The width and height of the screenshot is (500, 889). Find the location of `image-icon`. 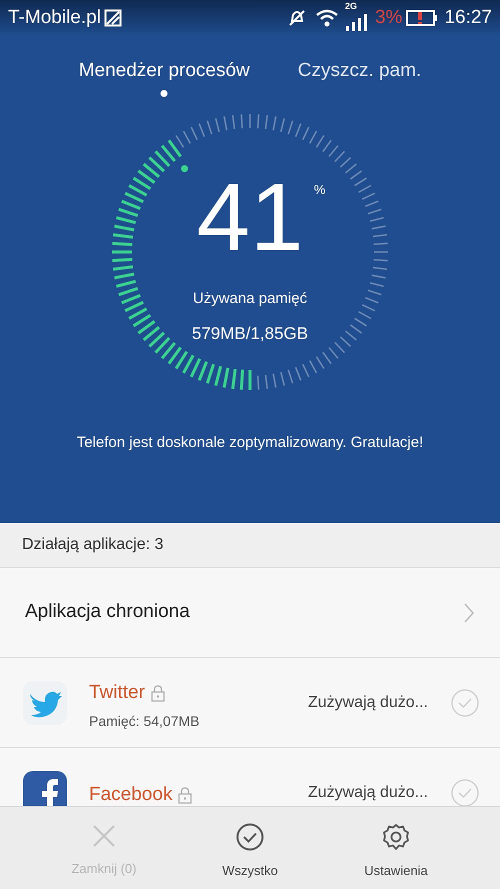

image-icon is located at coordinates (113, 18).